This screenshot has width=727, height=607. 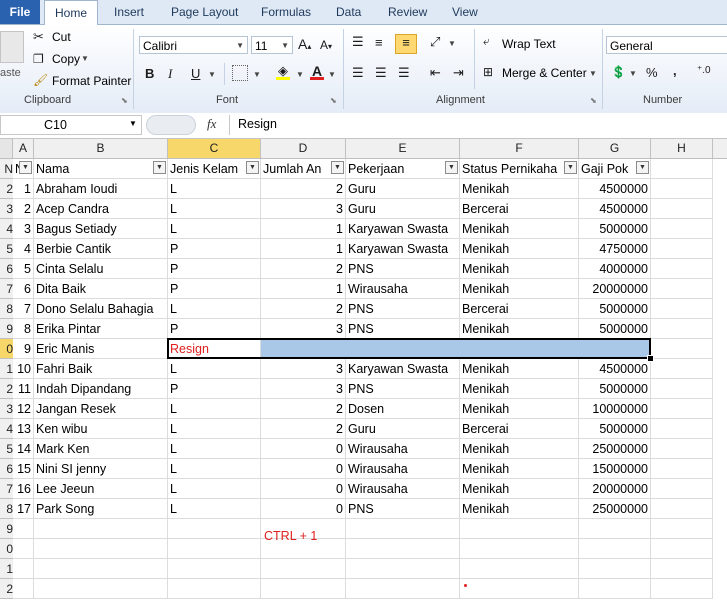 What do you see at coordinates (404, 73) in the screenshot?
I see `align-right-icon: ☰` at bounding box center [404, 73].